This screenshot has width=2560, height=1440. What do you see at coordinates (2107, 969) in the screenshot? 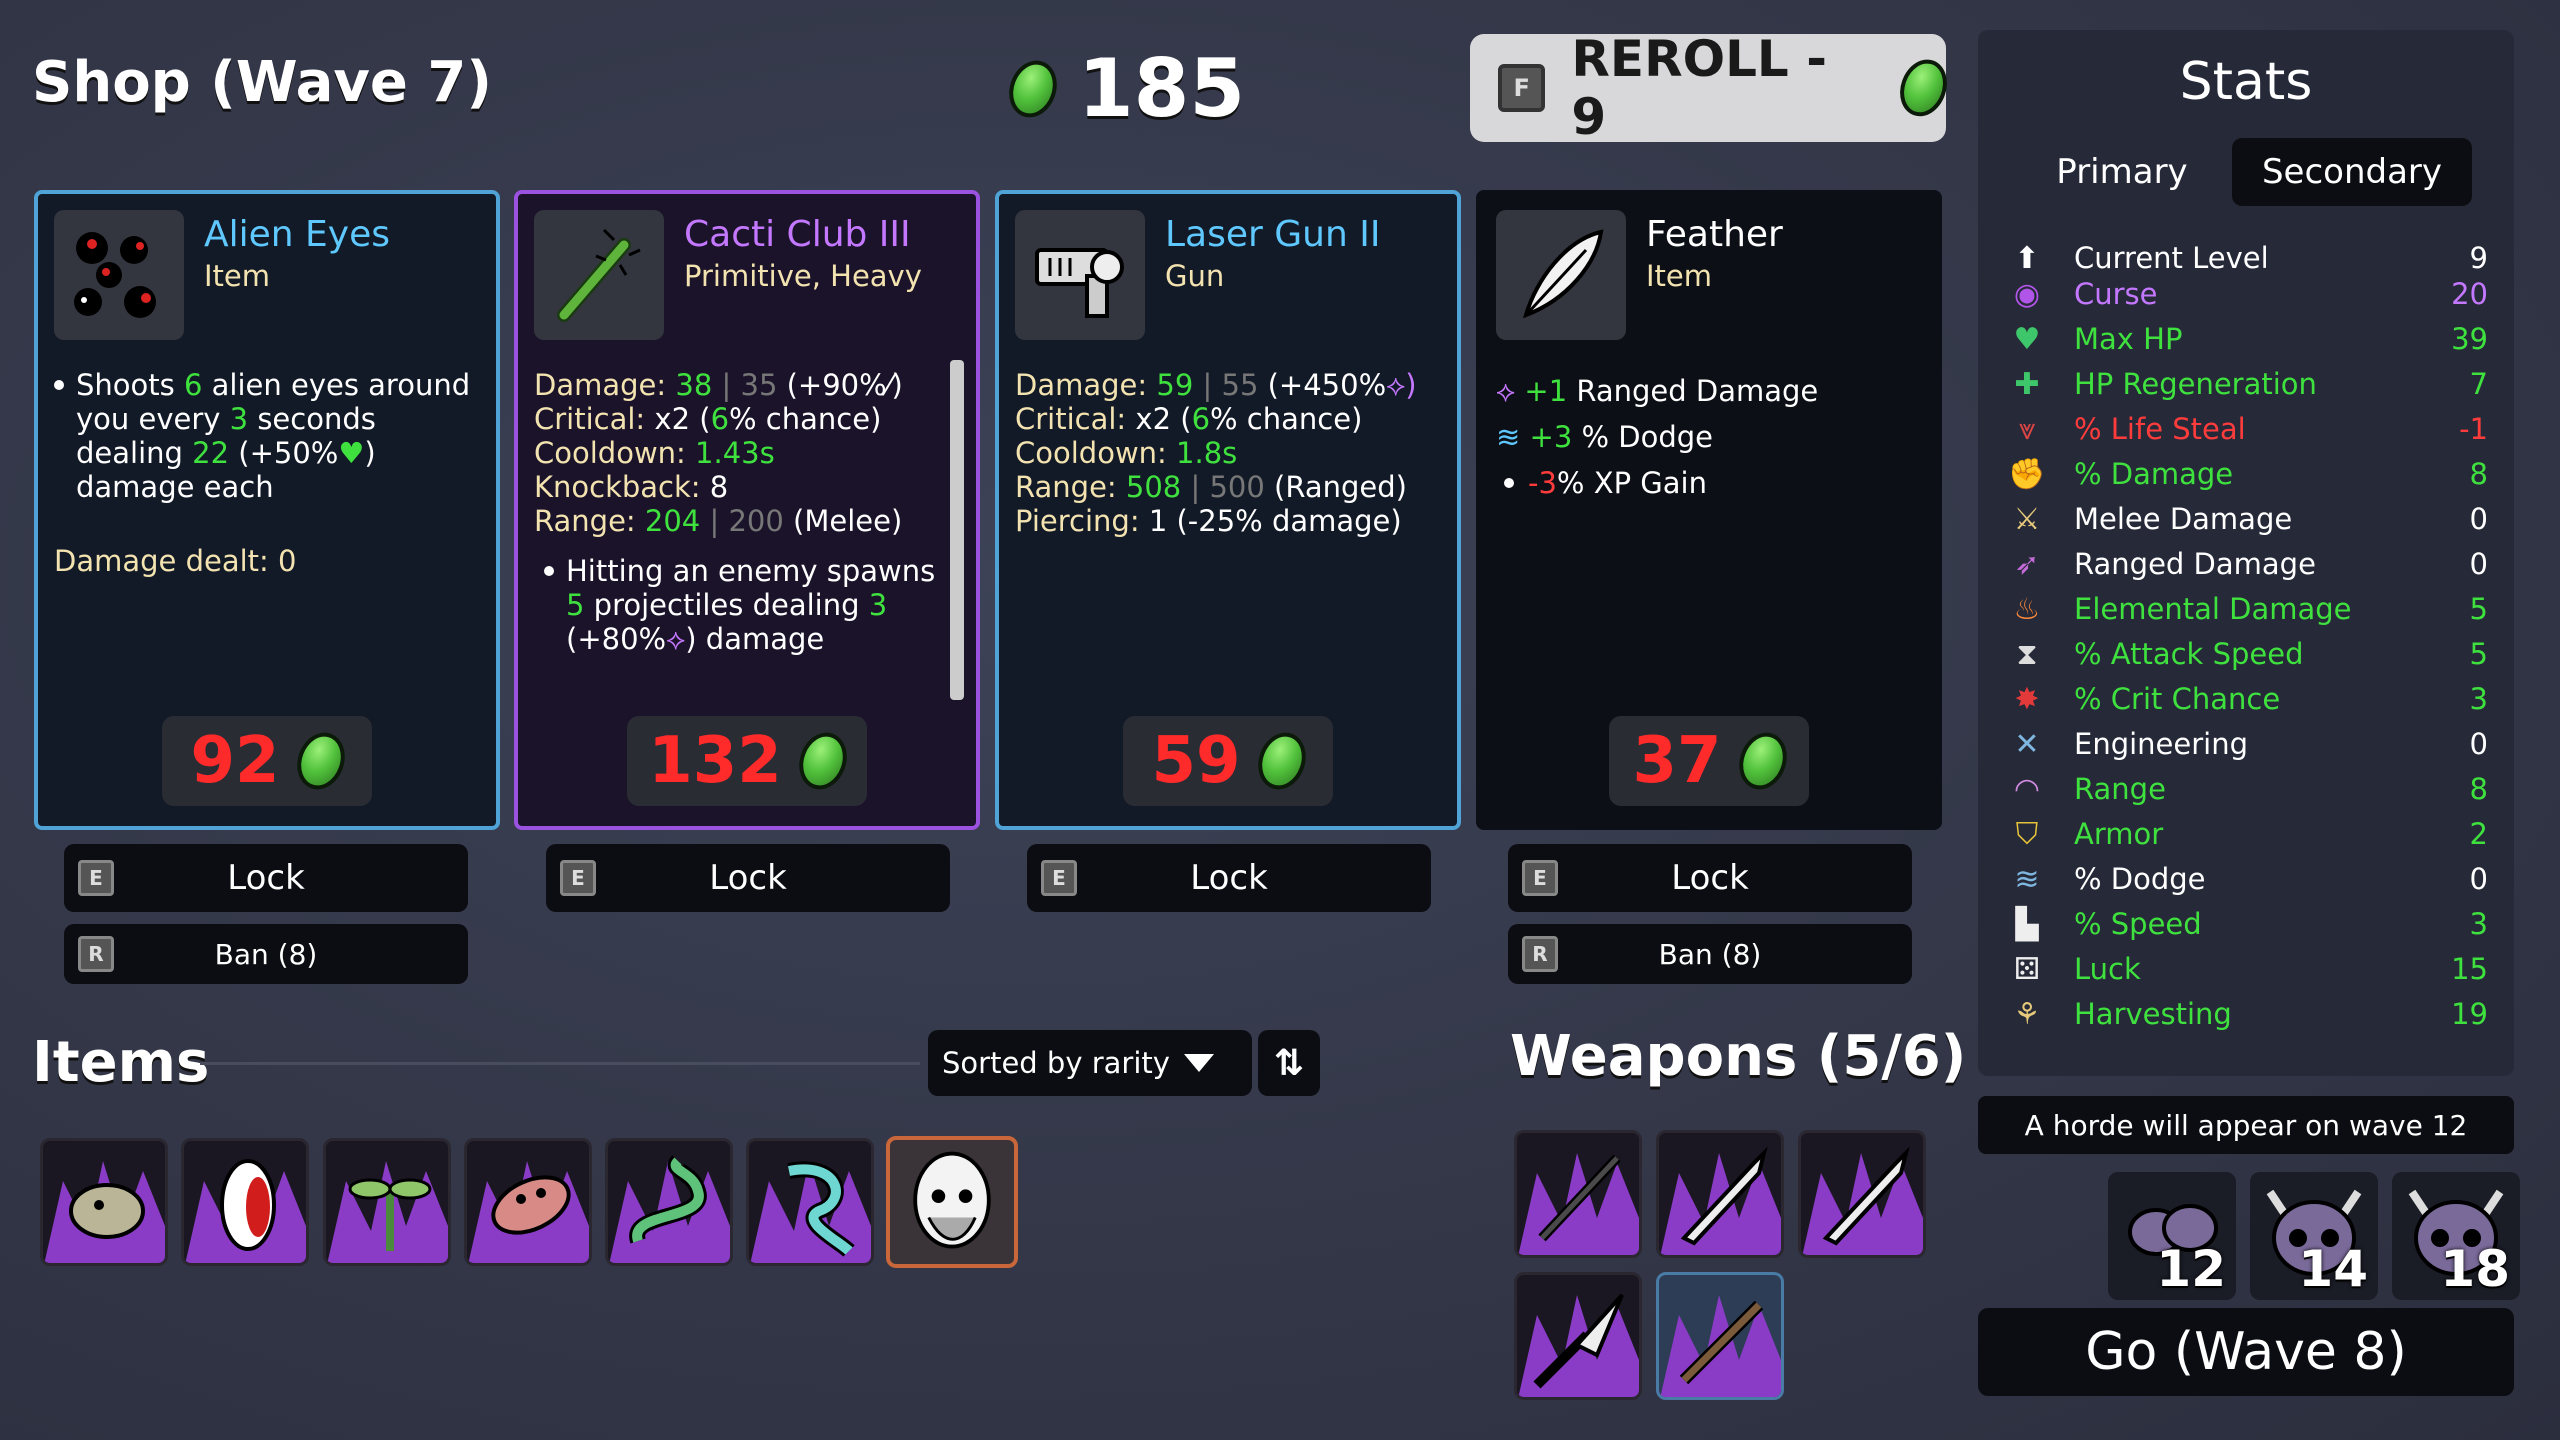
I see `stat-label: Luck` at bounding box center [2107, 969].